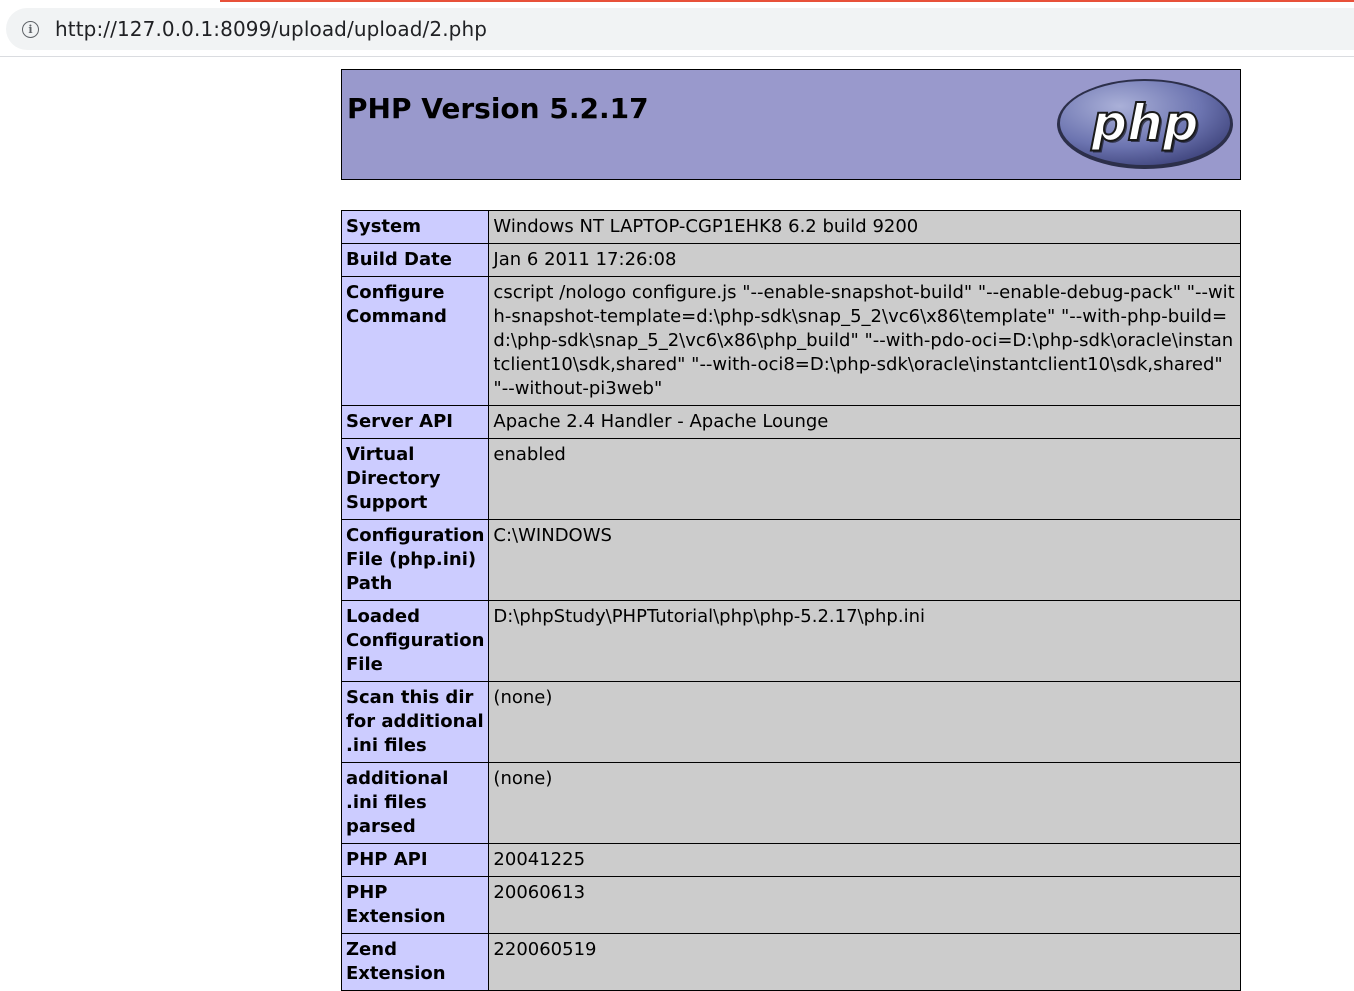 The width and height of the screenshot is (1354, 991). Describe the element at coordinates (415, 803) in the screenshot. I see `row-label: additional .ini files parsed` at that location.